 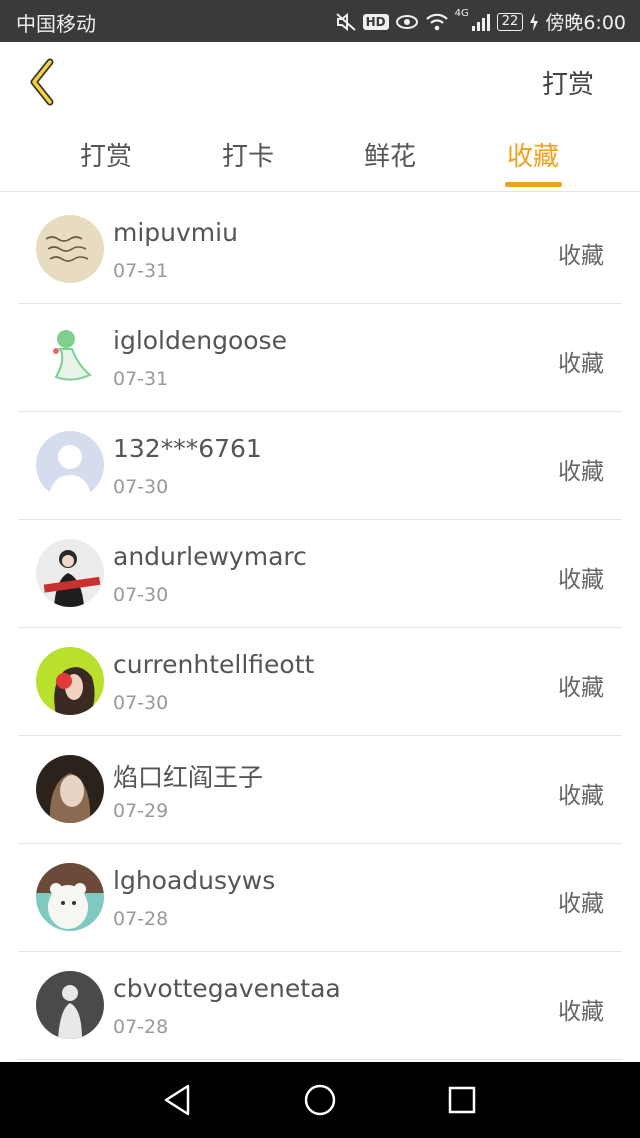 I want to click on top-header: 打赏, so click(x=320, y=82).